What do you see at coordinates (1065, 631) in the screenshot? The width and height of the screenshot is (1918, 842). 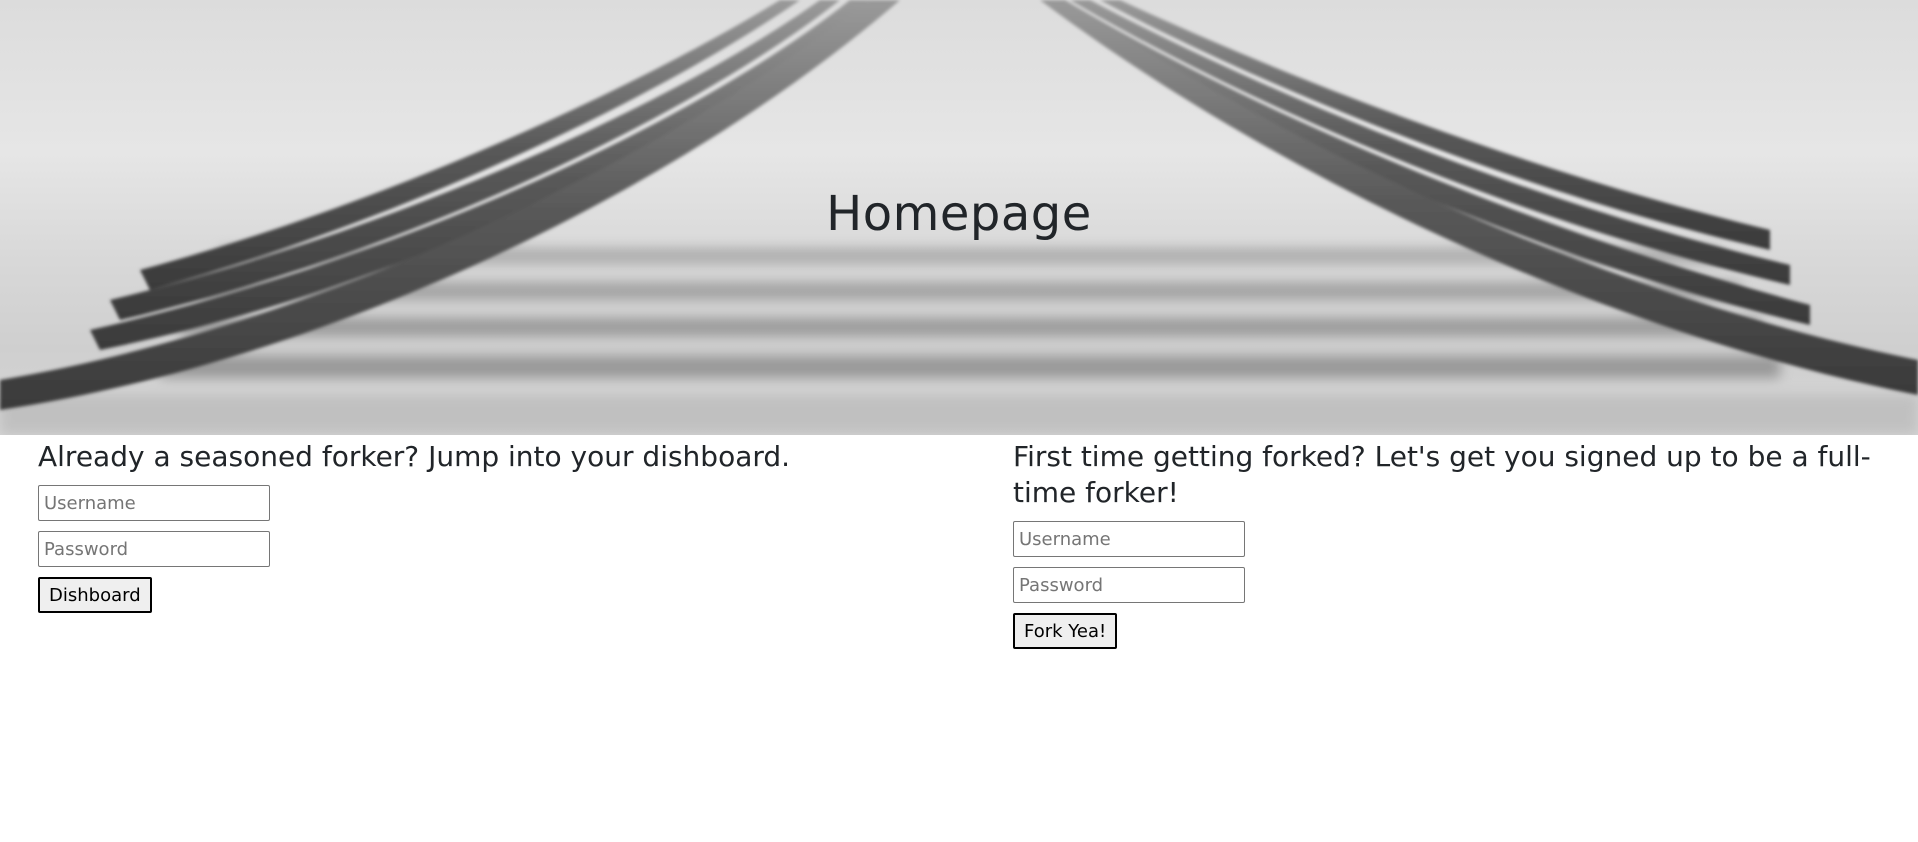 I see `fork-yea-button: Fork Yea!` at bounding box center [1065, 631].